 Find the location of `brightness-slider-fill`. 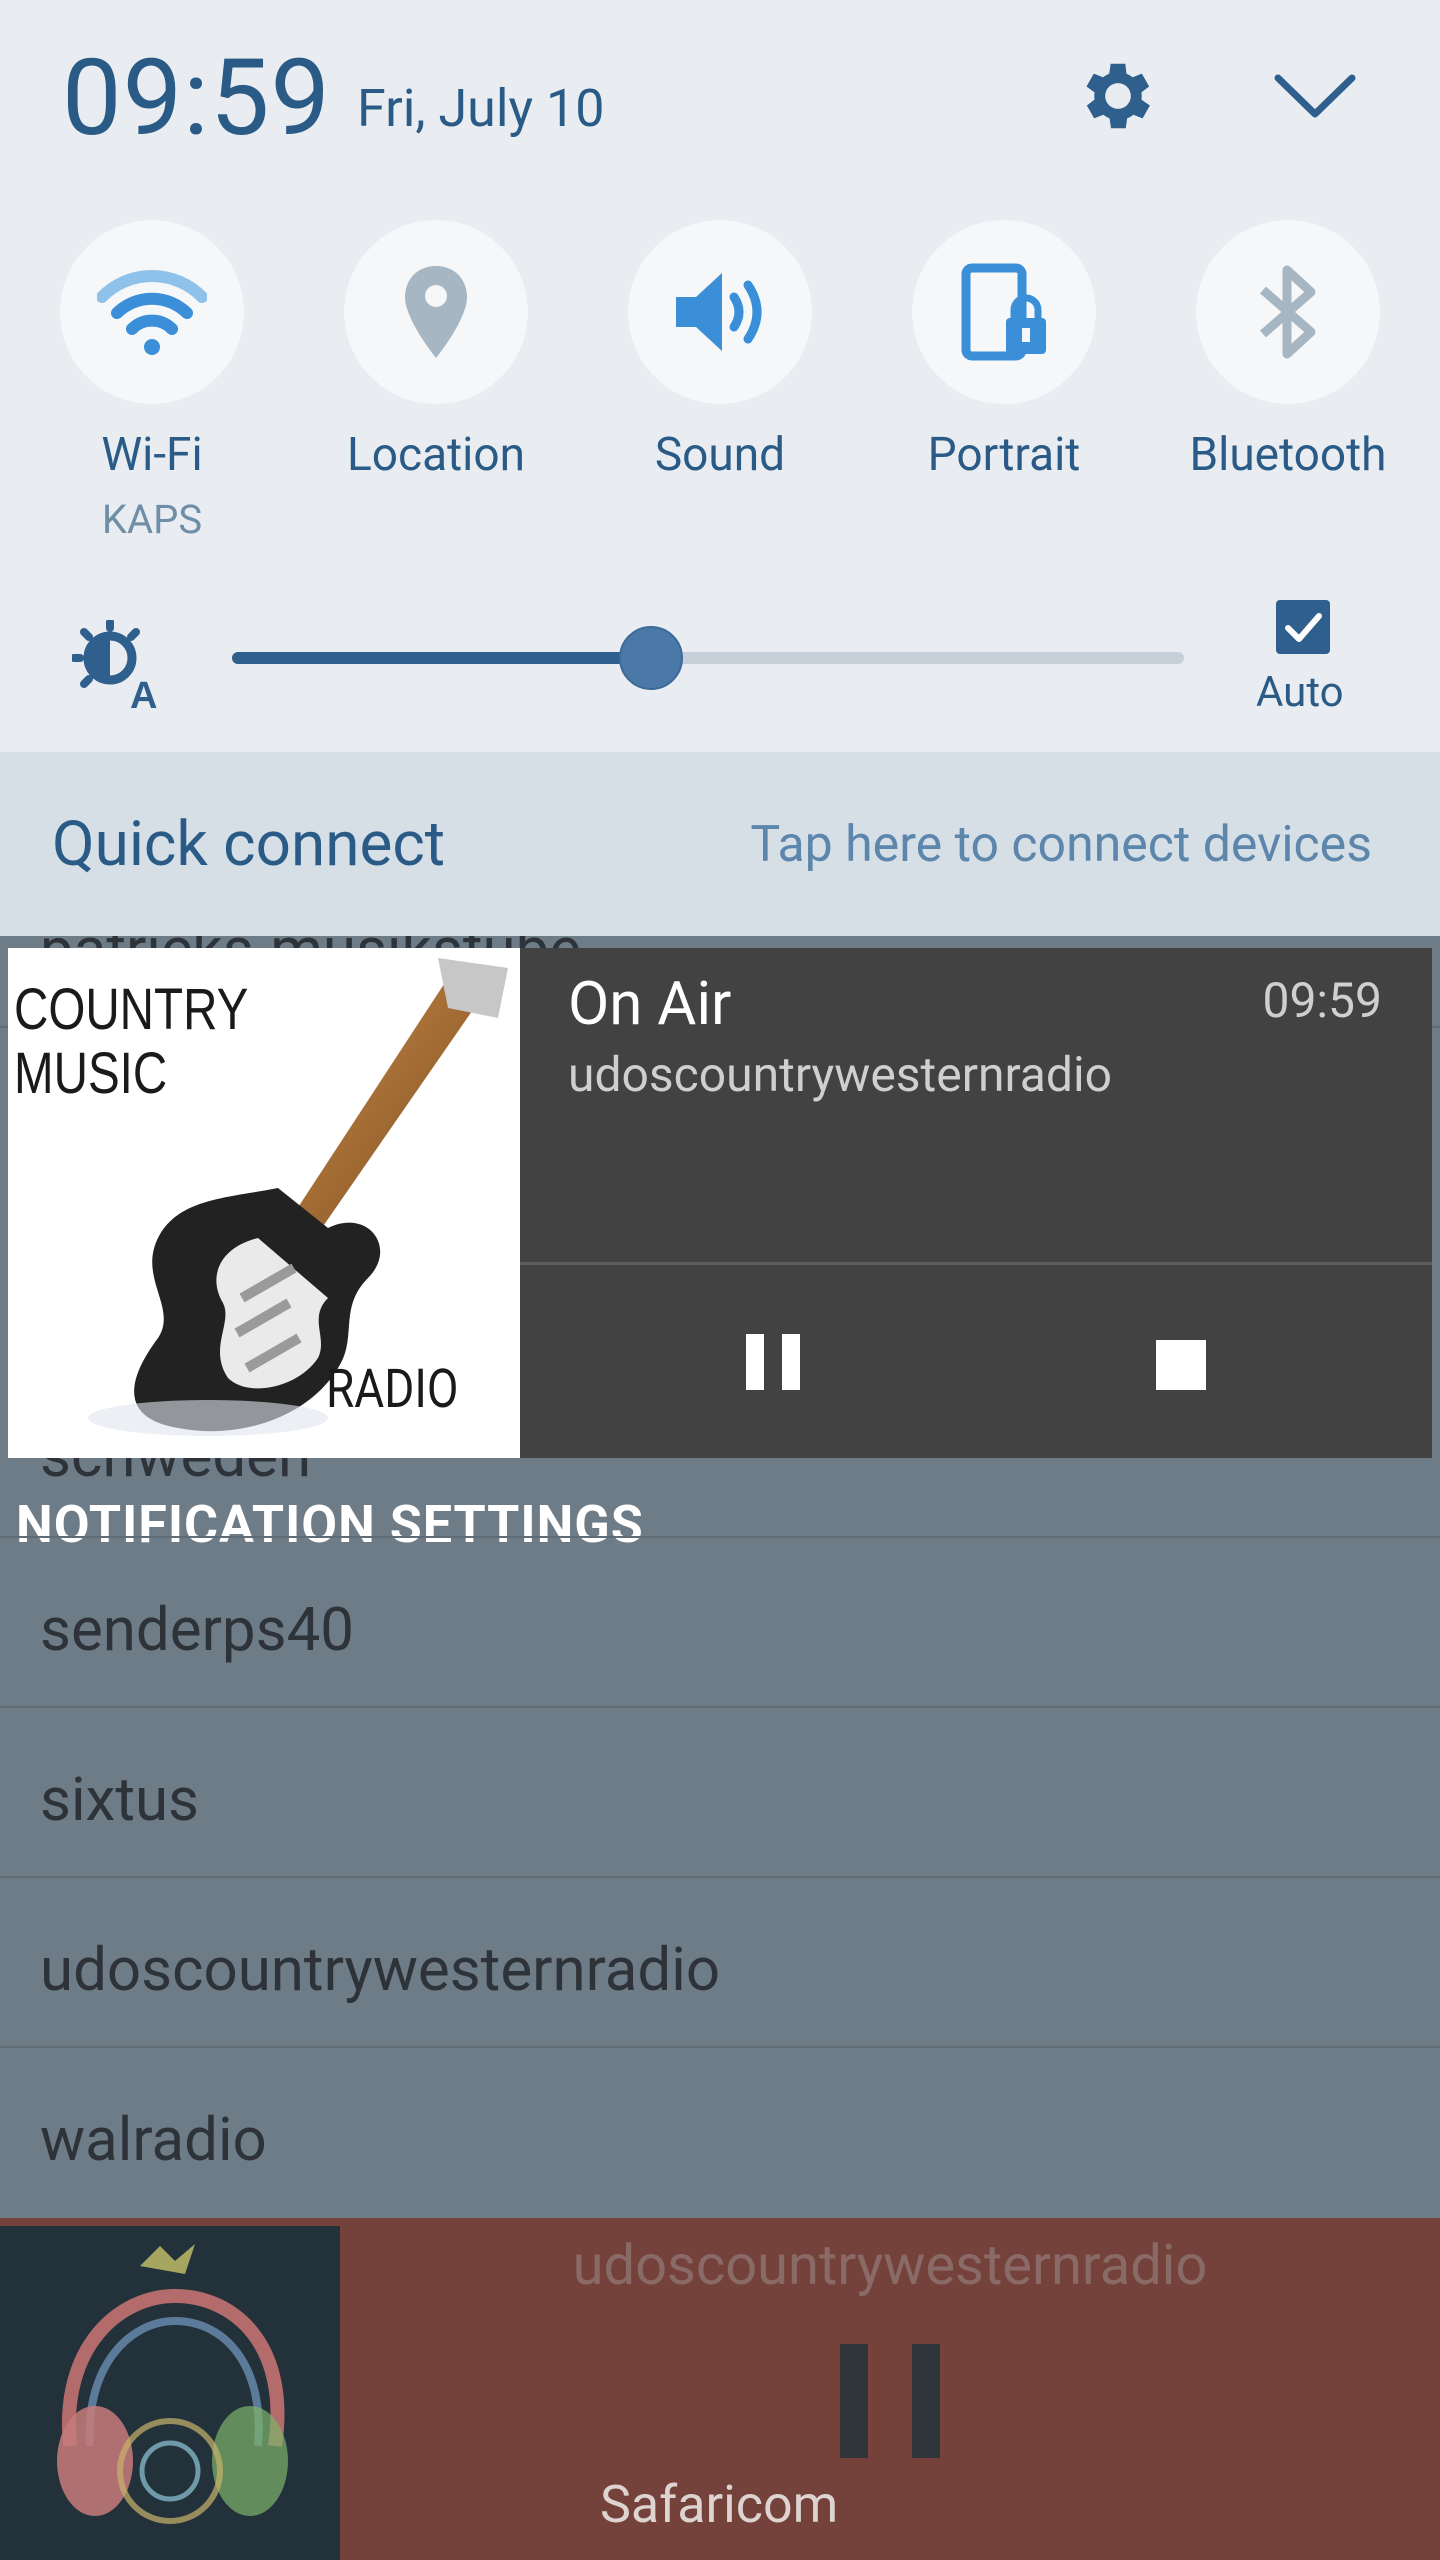

brightness-slider-fill is located at coordinates (441, 658).